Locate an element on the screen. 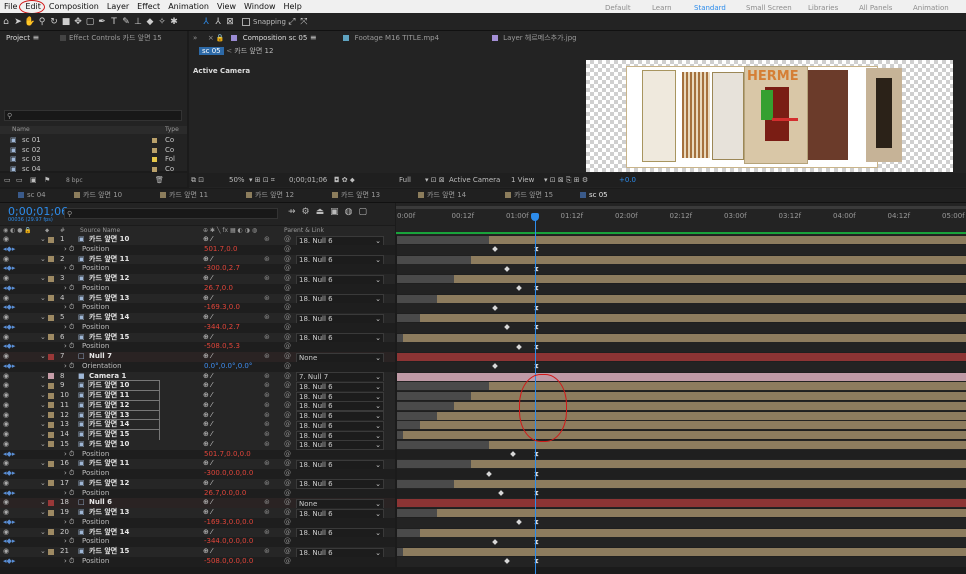 The height and width of the screenshot is (574, 966). property-row: ◂◆▸ › ⏱ Position -508.0,0.0,0.0 @ is located at coordinates (197, 561).